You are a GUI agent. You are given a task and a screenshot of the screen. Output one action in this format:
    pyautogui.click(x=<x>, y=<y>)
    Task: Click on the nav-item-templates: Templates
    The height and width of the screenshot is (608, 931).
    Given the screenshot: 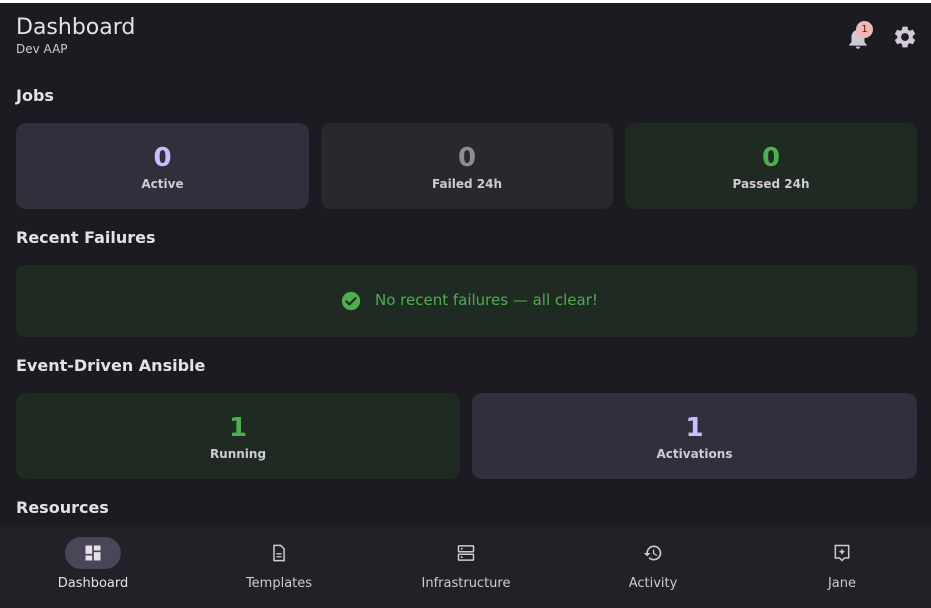 What is the action you would take?
    pyautogui.click(x=279, y=565)
    